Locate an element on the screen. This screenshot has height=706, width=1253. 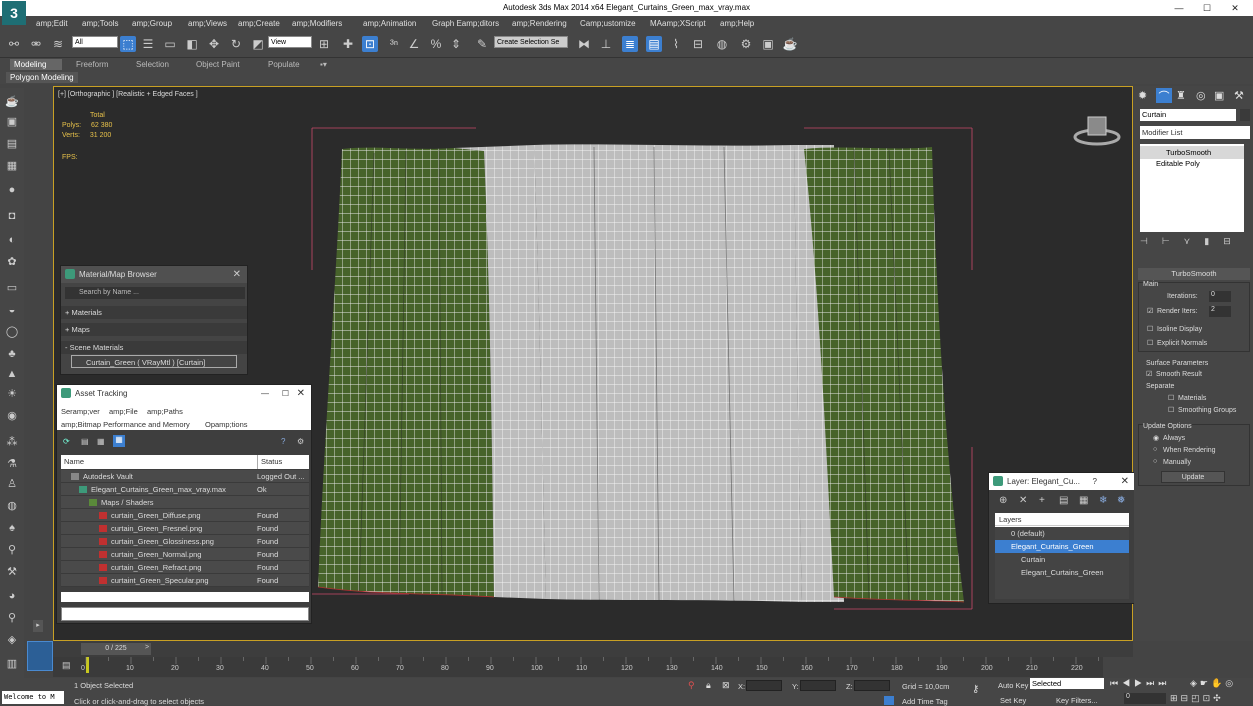
update-button: Update is located at coordinates (1193, 477).